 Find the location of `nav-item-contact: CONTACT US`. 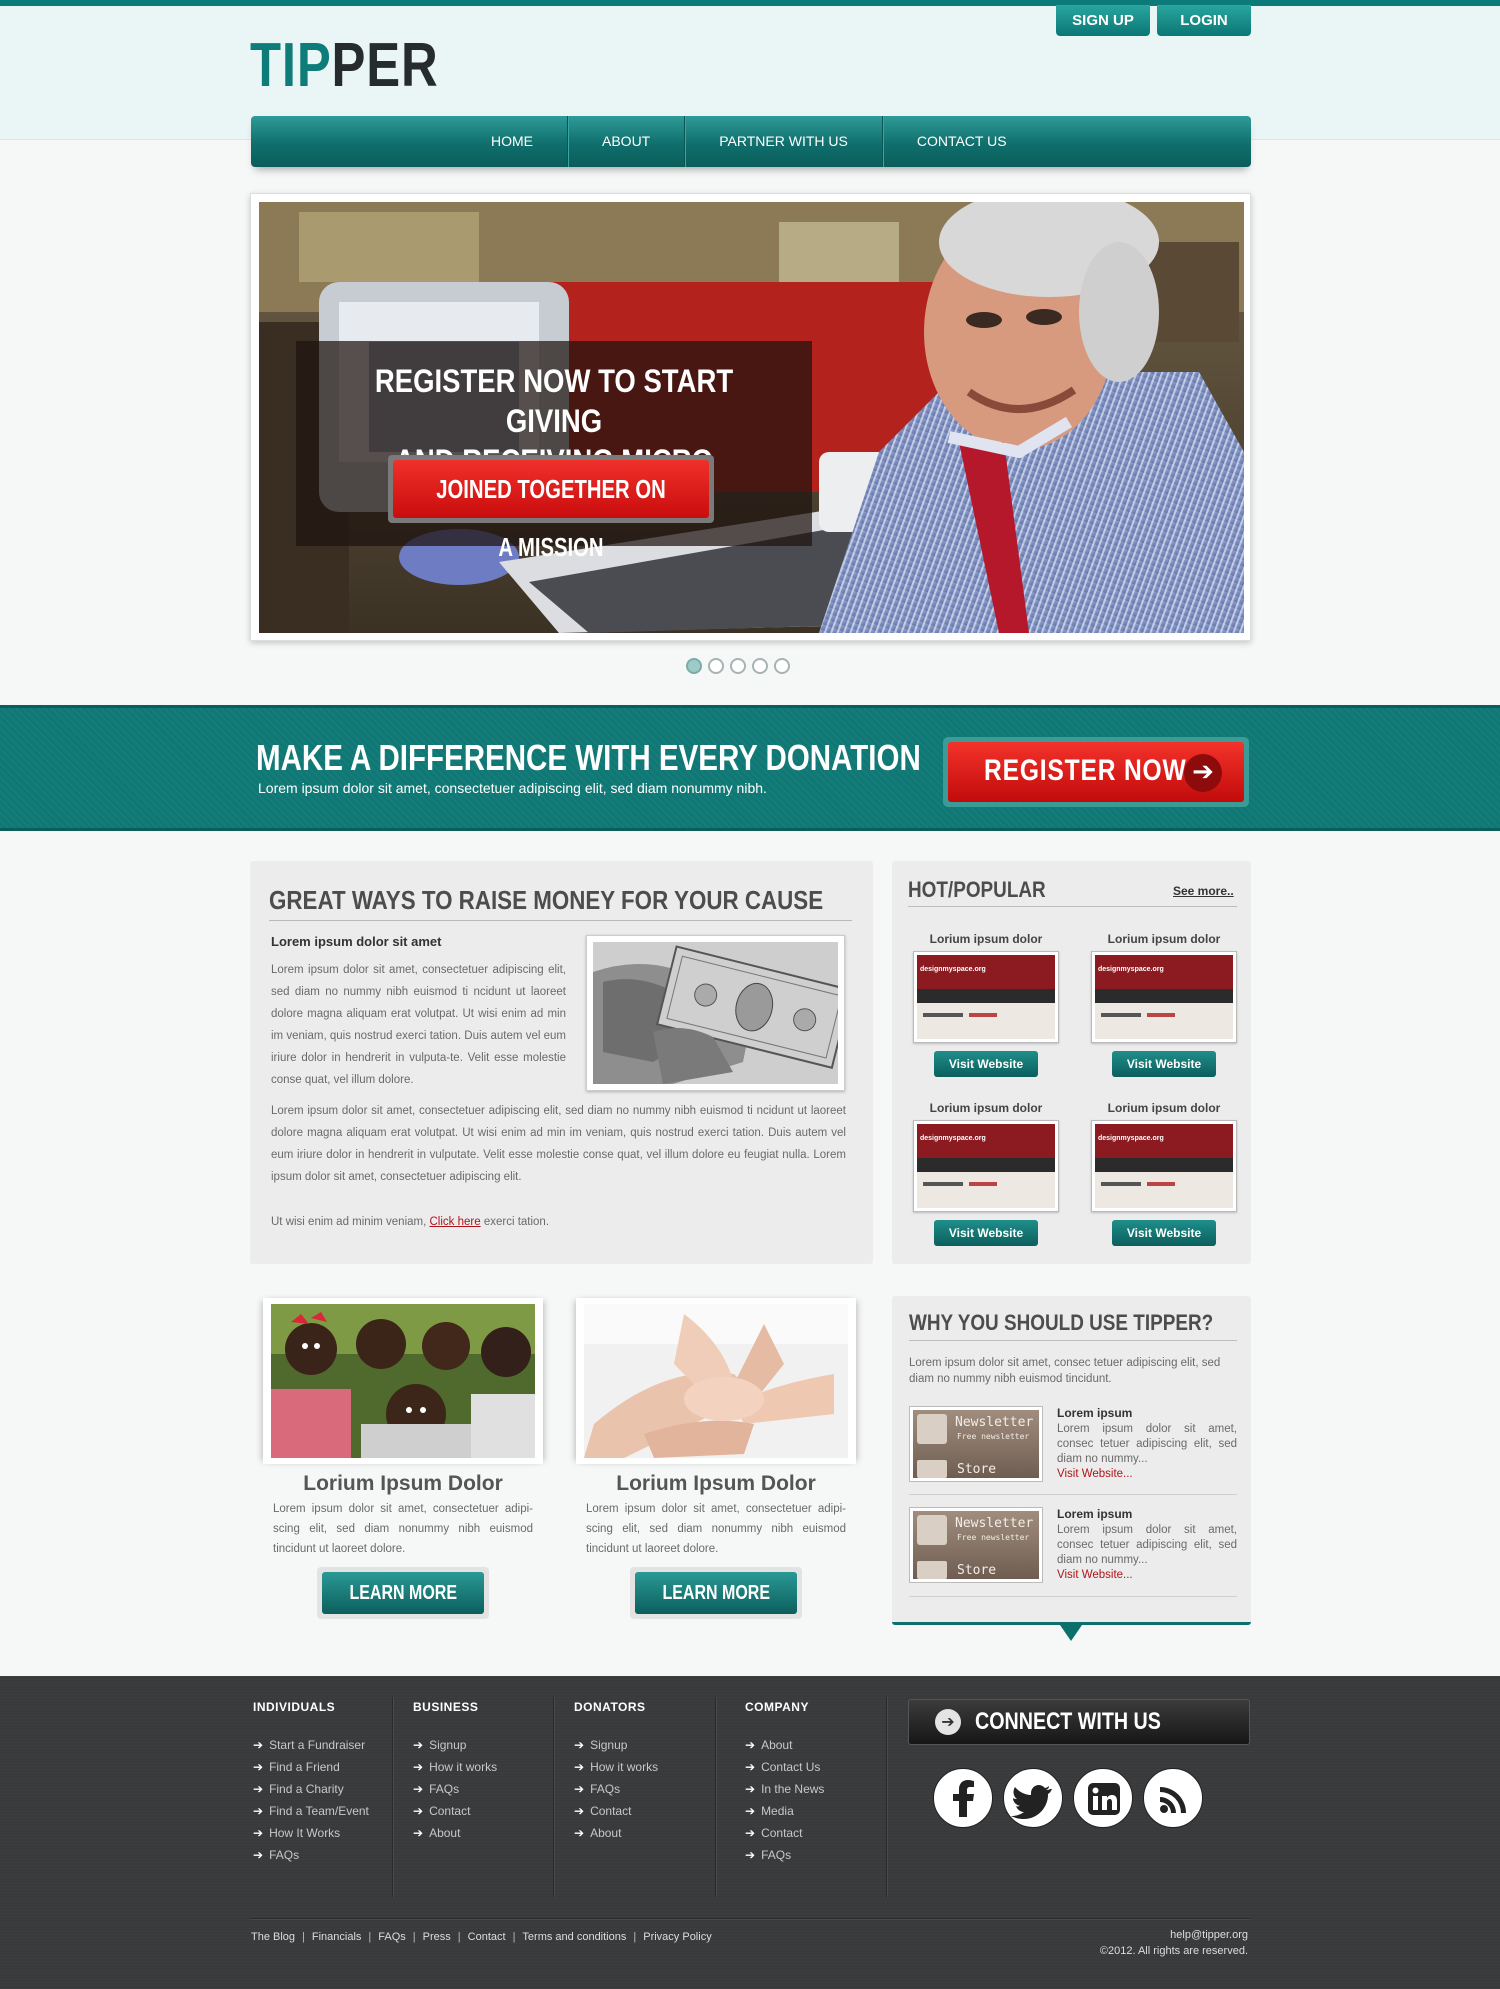

nav-item-contact: CONTACT US is located at coordinates (962, 141).